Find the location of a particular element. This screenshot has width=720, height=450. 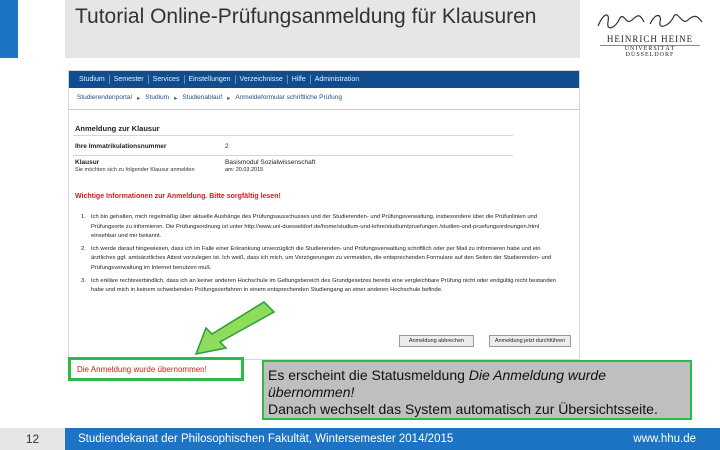

confirm-registration-button: Anmeldung jetzt durchführen is located at coordinates (530, 341).